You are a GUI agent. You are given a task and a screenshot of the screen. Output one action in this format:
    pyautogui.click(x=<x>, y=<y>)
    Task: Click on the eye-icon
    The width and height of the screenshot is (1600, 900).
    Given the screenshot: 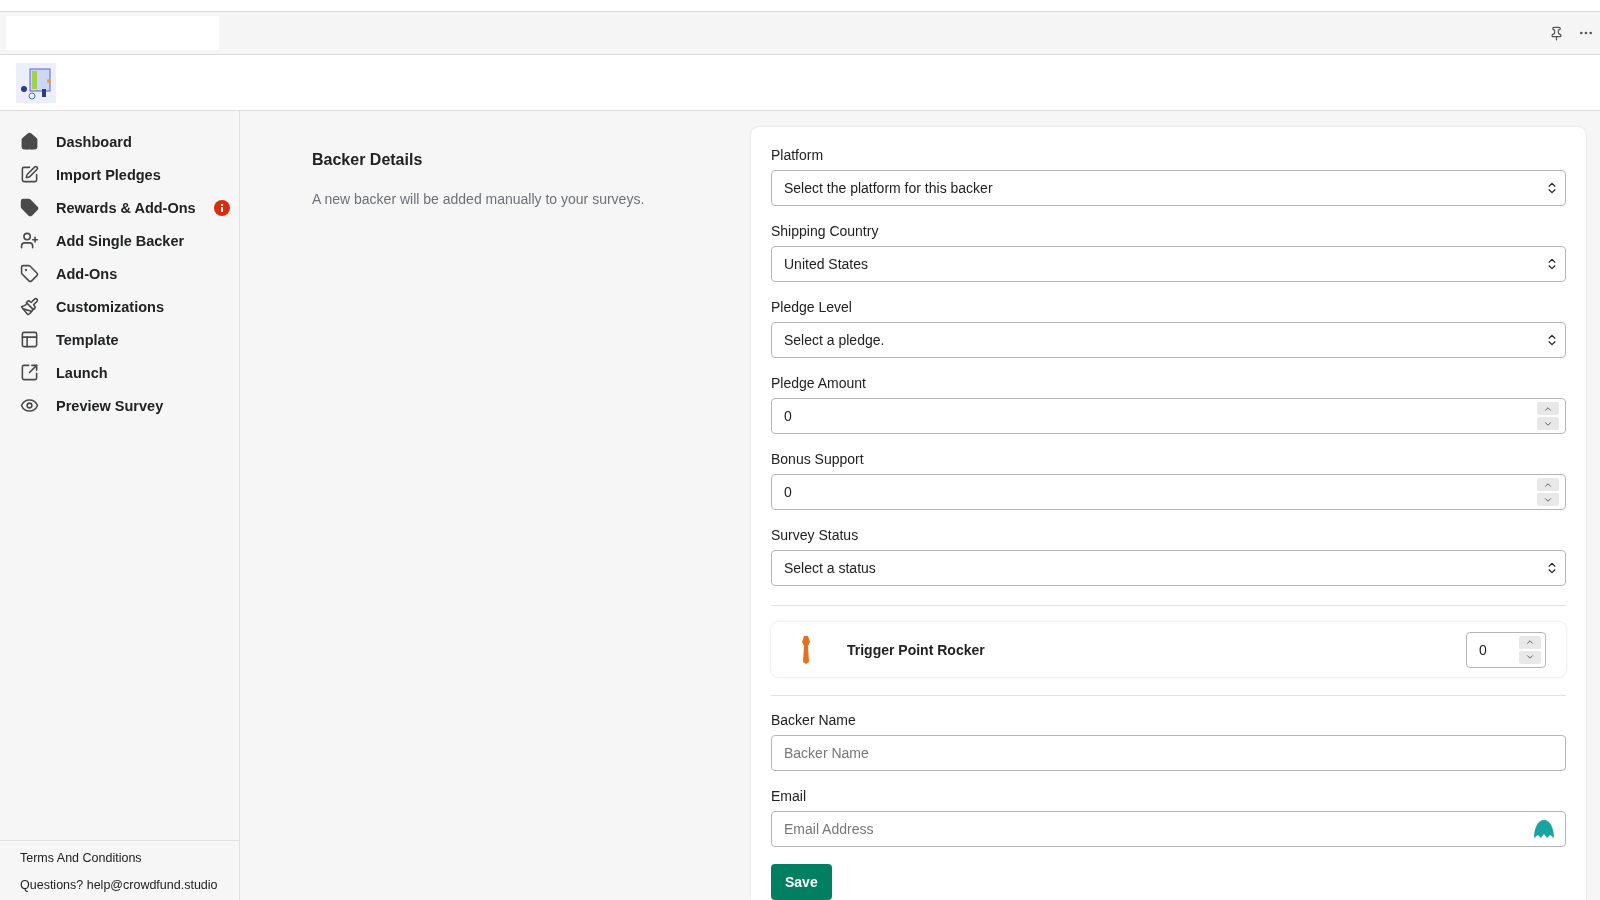 What is the action you would take?
    pyautogui.click(x=29, y=405)
    